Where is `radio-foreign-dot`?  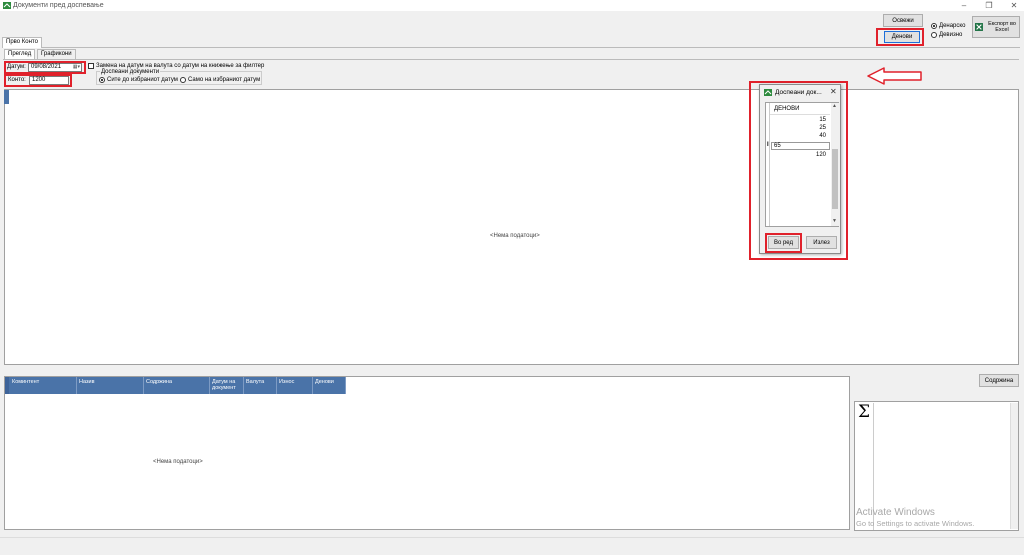 radio-foreign-dot is located at coordinates (934, 35).